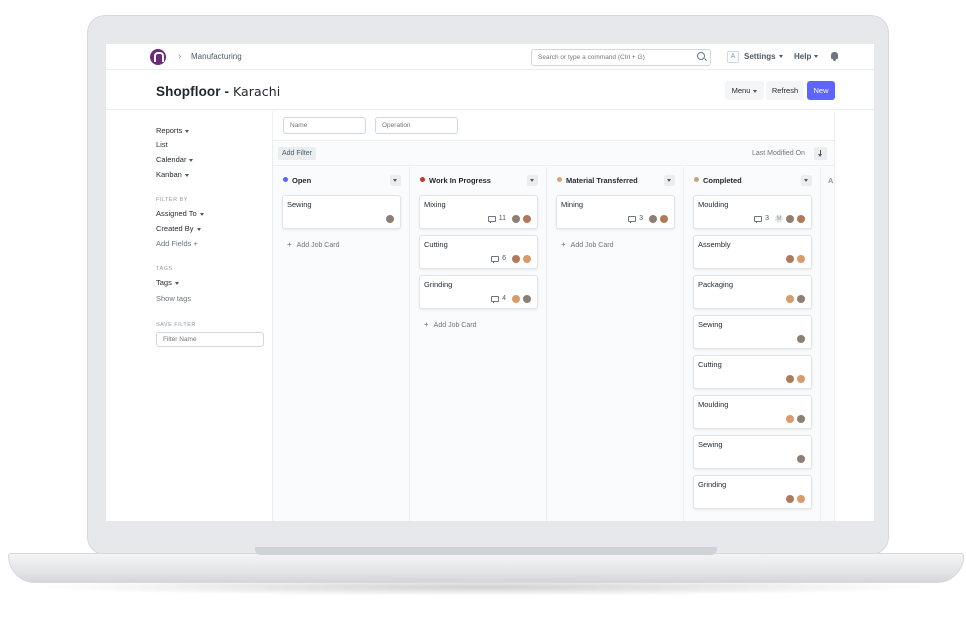  Describe the element at coordinates (180, 213) in the screenshot. I see `assigned-to-dropdown: Assigned To` at that location.